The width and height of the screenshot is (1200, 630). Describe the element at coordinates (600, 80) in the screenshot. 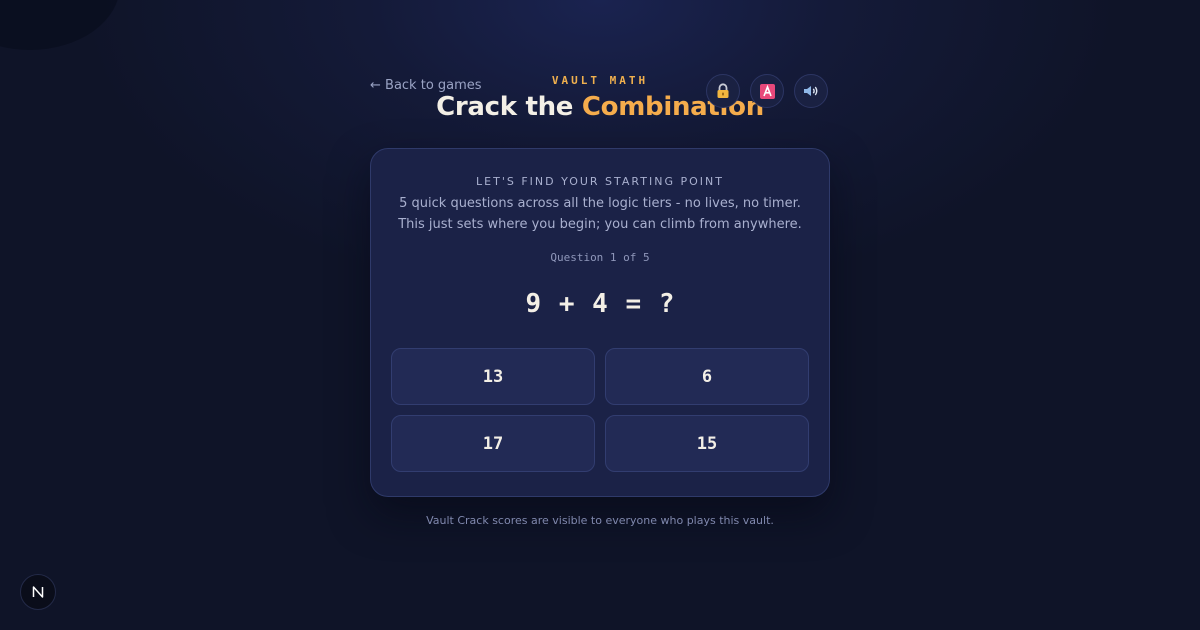

I see `game-category-label: VAULT MATH` at that location.